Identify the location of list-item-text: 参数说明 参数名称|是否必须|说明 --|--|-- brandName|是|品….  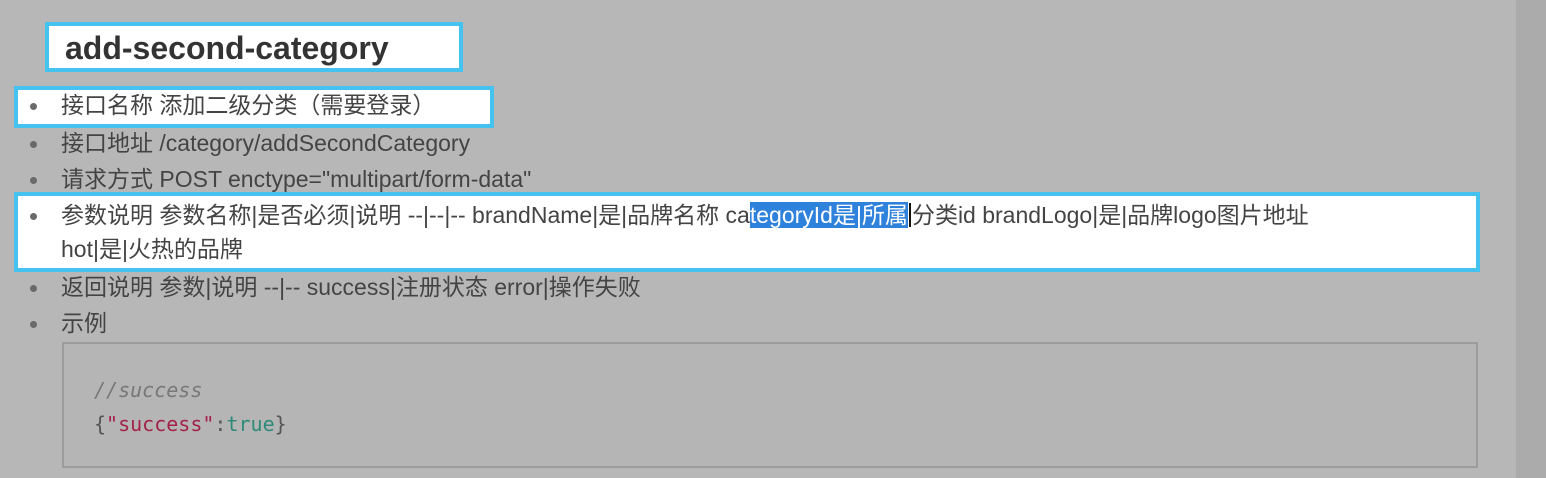
(685, 215).